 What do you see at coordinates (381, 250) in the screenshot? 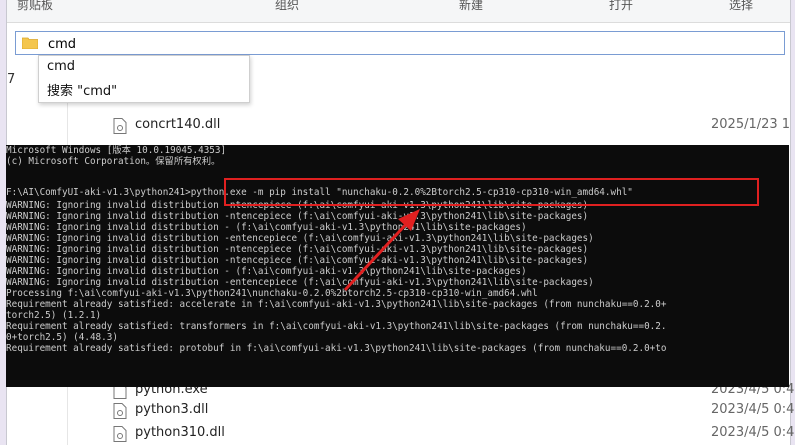
I see `annotation-arrow-icon` at bounding box center [381, 250].